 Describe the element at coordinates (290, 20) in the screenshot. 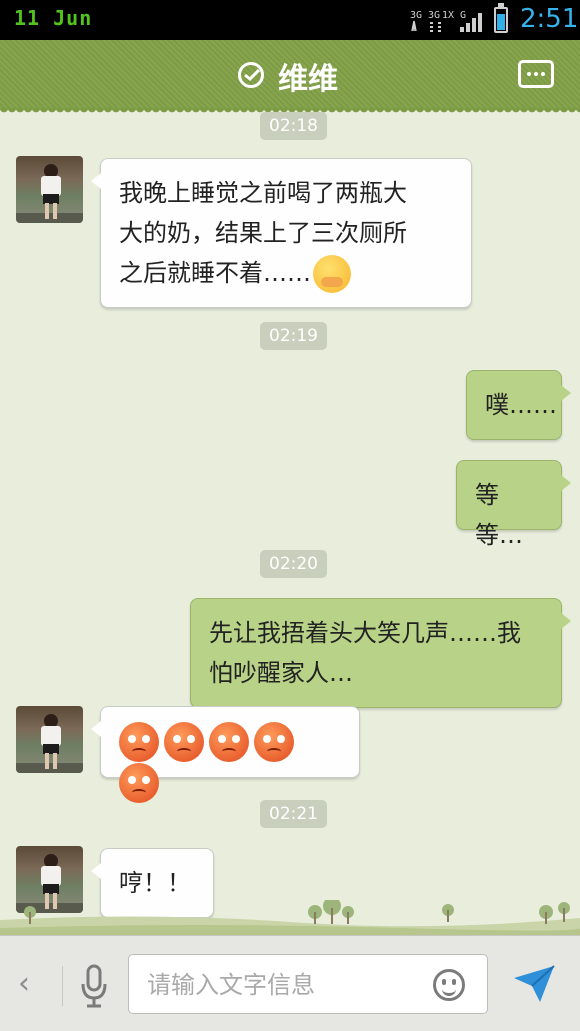

I see `status-bar: 11 Jun 3G 3G 1X G 2:51` at that location.